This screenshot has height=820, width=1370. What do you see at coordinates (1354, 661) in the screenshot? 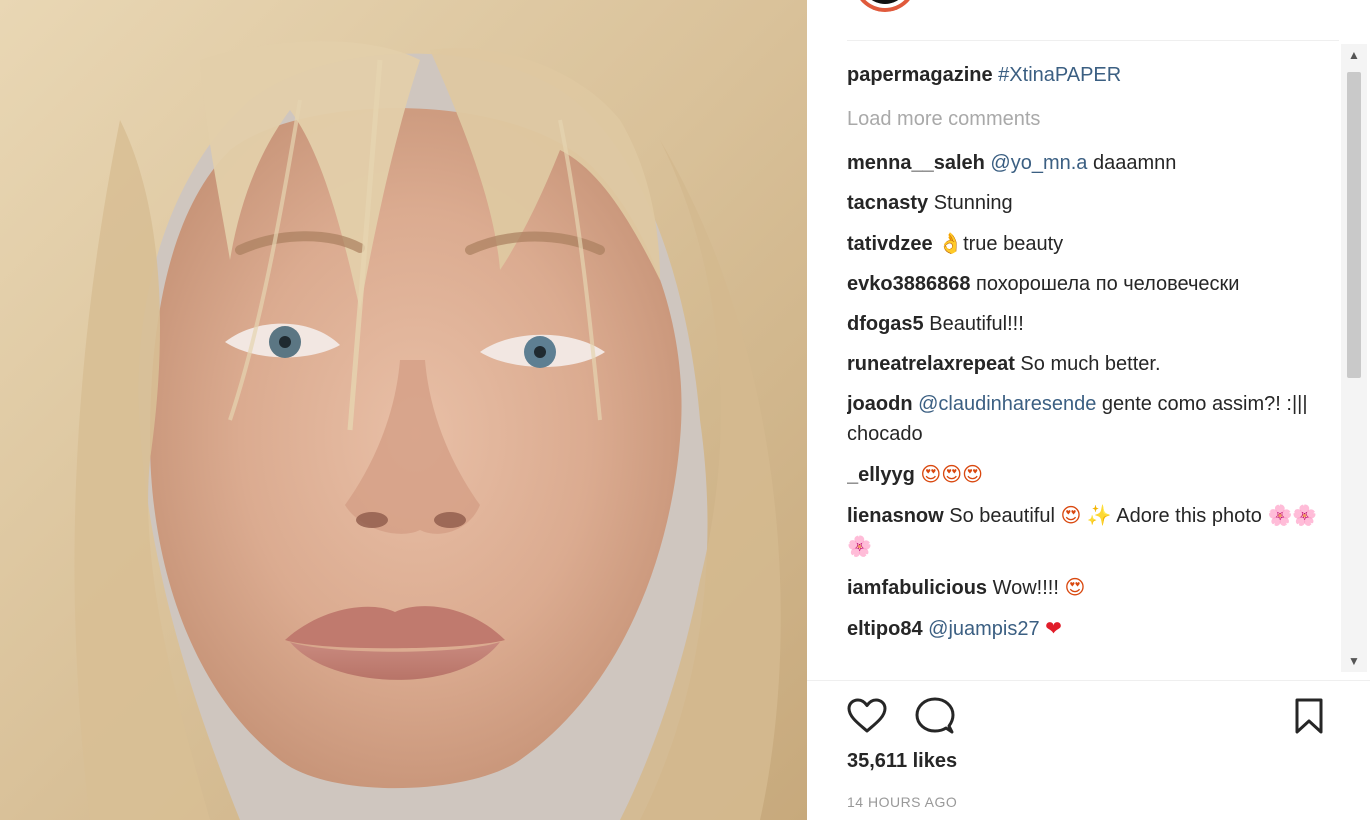
I see `scroll-down-arrow-icon: ▼` at bounding box center [1354, 661].